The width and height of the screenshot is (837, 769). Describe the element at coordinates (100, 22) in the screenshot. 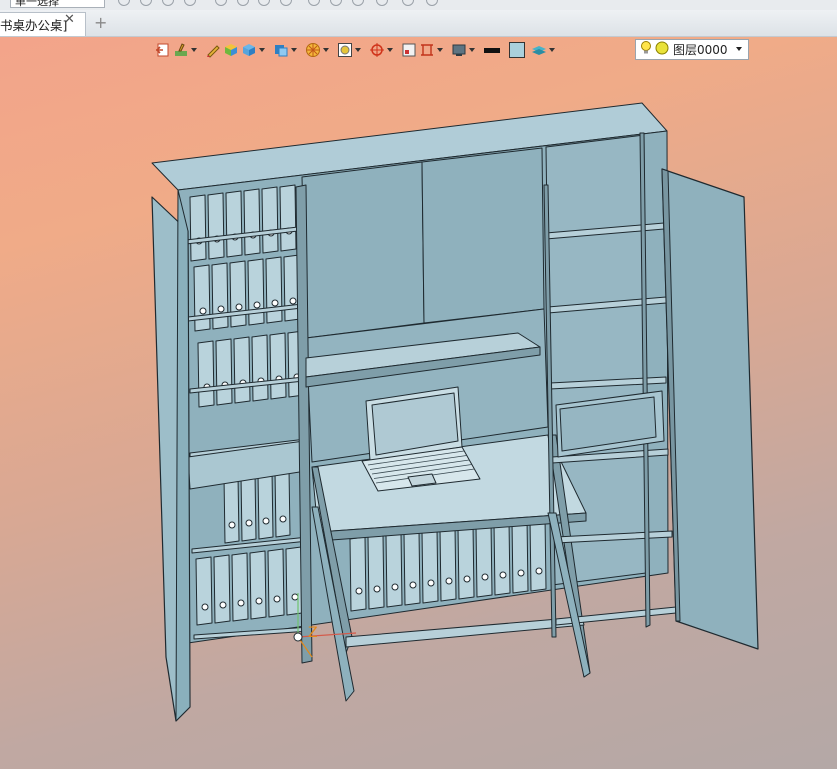

I see `new-tab-button: +` at that location.